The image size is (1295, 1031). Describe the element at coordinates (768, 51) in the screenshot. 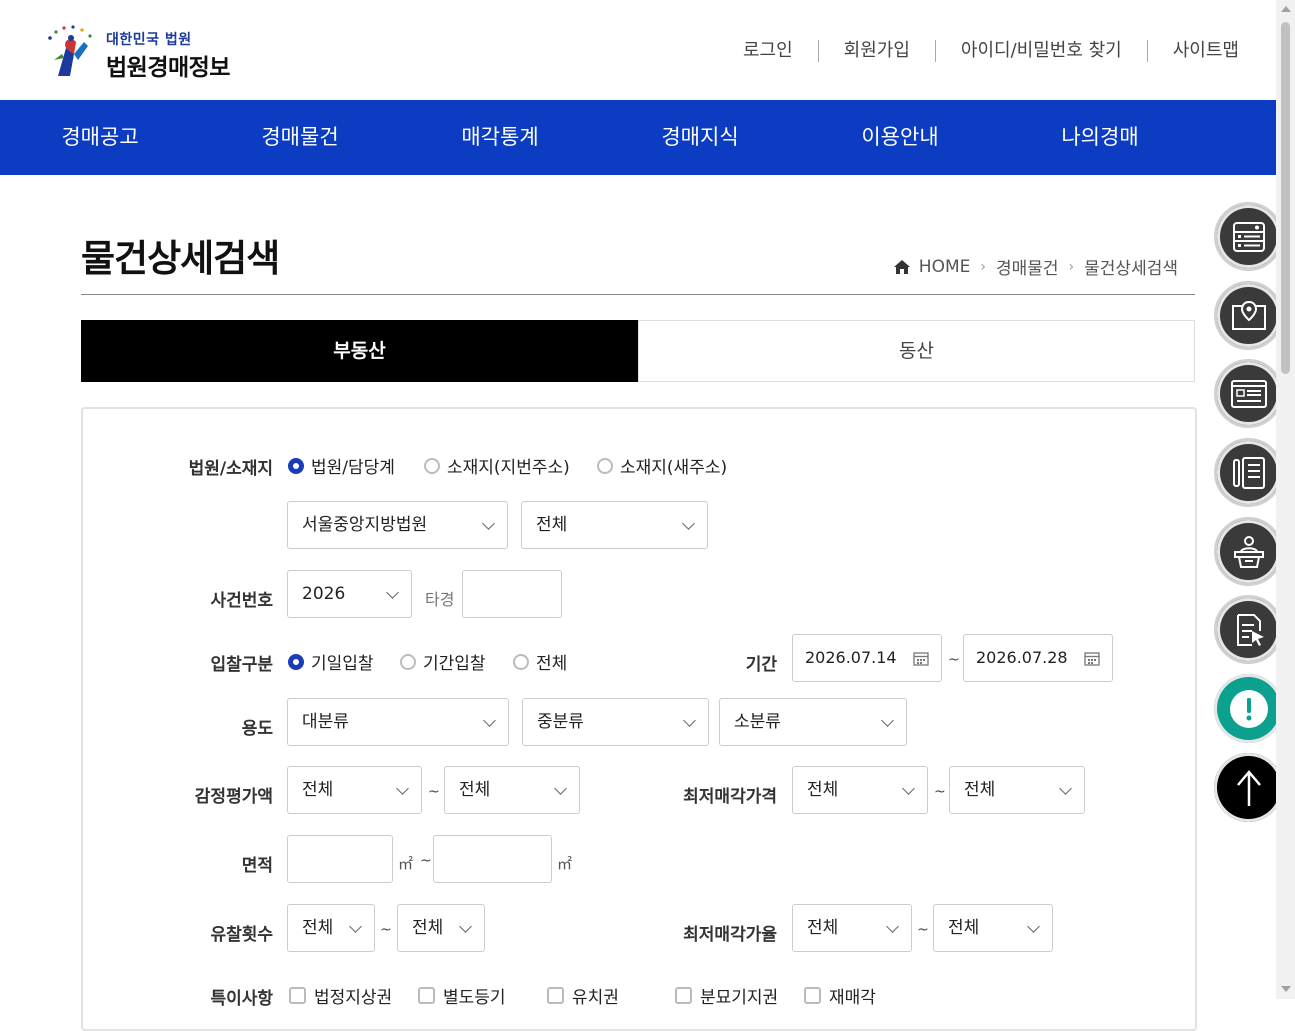

I see `login-link: 로그인` at that location.